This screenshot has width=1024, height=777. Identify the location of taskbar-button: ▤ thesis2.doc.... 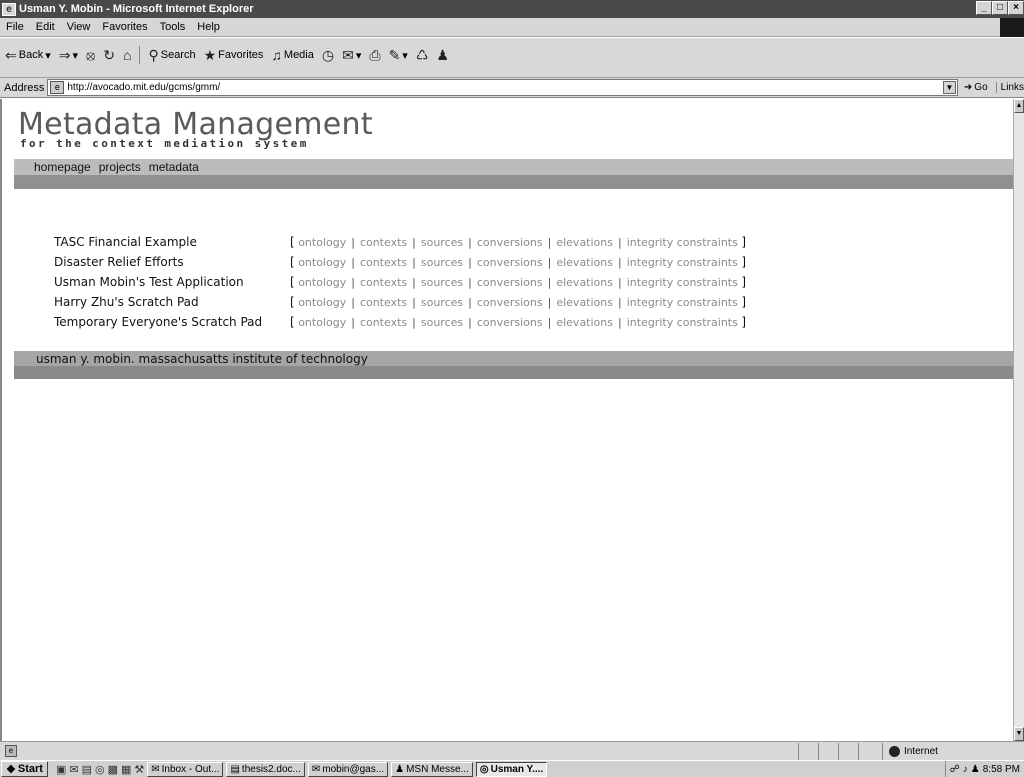
(265, 769).